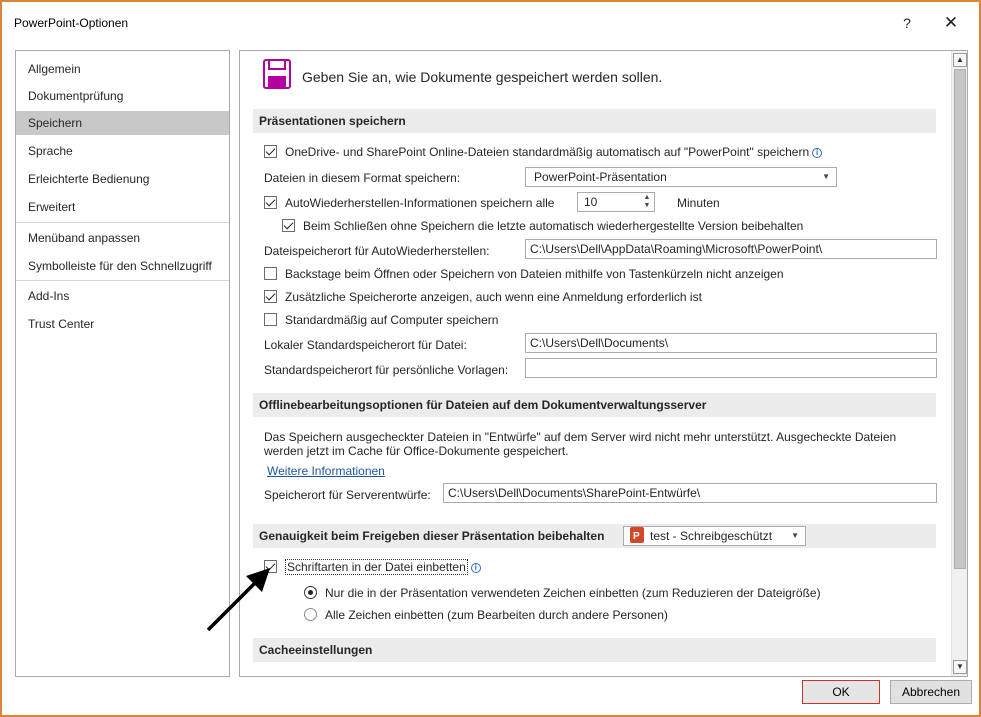  What do you see at coordinates (122, 96) in the screenshot?
I see `nav-item-dokumentpruefung: Dokumentprüfung` at bounding box center [122, 96].